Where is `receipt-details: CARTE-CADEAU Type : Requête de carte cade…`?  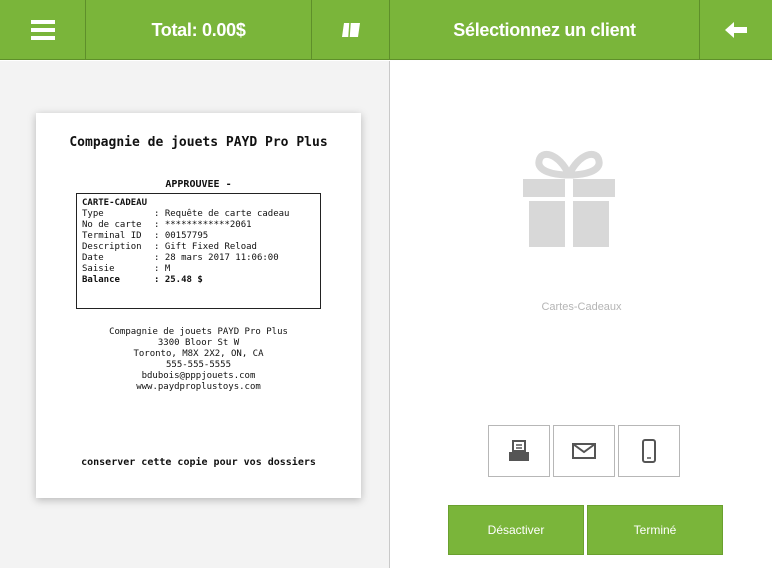
receipt-details: CARTE-CADEAU Type : Requête de carte cade… is located at coordinates (198, 251).